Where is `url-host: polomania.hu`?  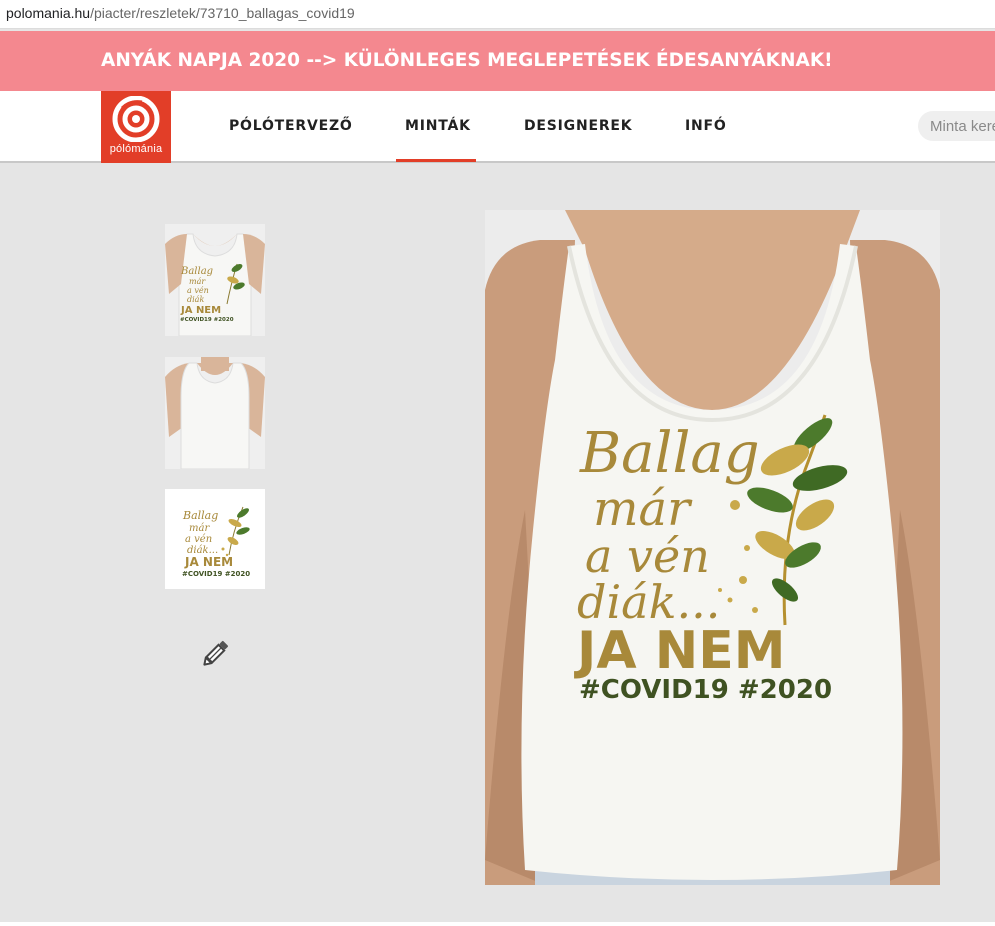 url-host: polomania.hu is located at coordinates (48, 13).